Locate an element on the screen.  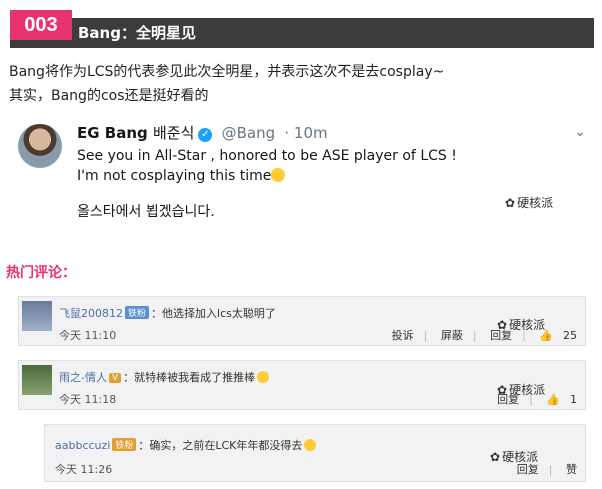
tweet-handle: @Bang is located at coordinates (249, 133).